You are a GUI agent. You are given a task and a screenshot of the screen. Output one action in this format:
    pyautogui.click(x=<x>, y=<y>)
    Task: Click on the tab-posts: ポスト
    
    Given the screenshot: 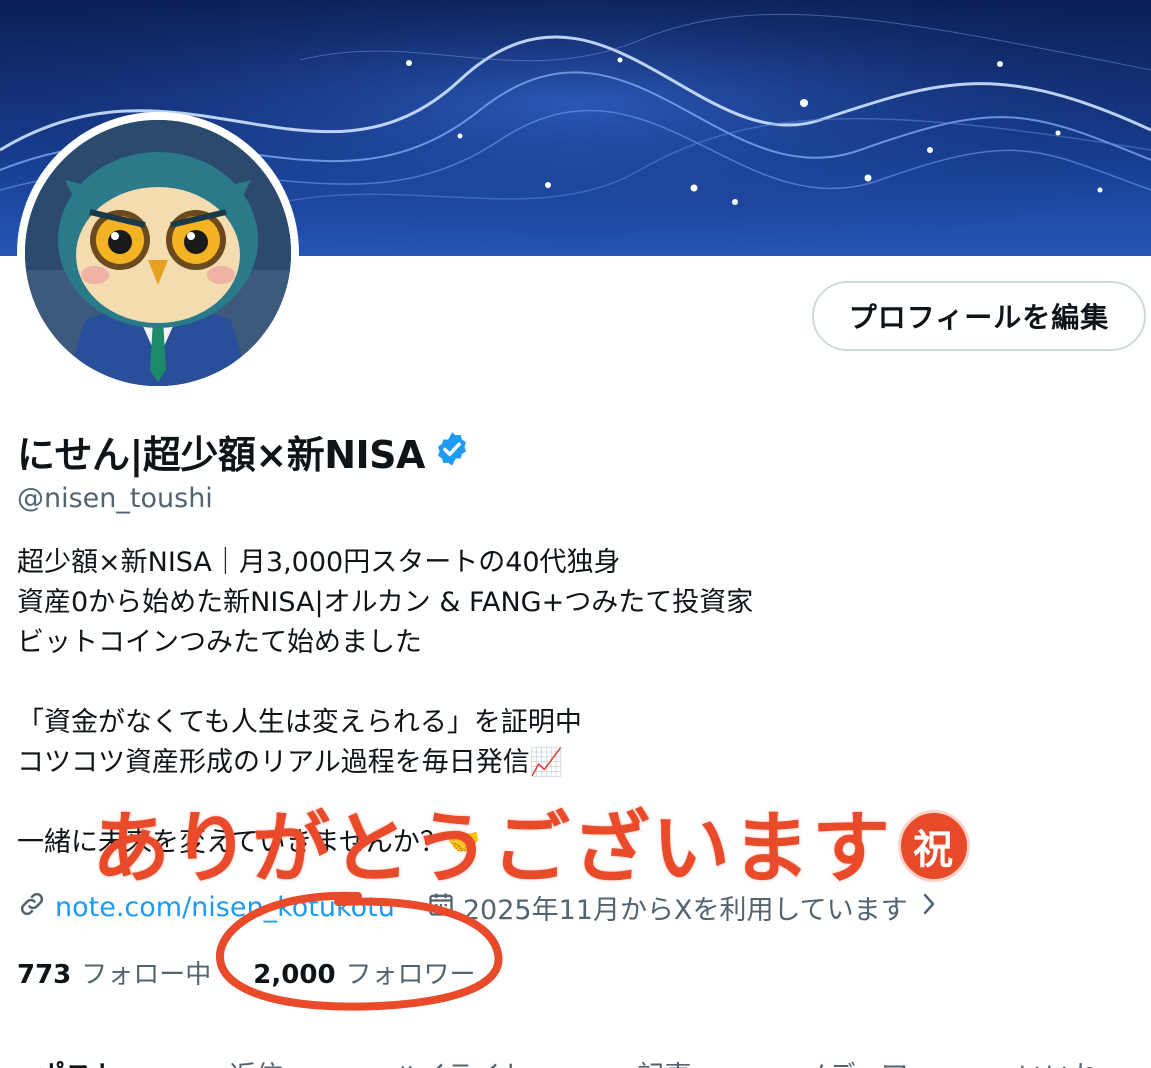 What is the action you would take?
    pyautogui.click(x=78, y=1057)
    